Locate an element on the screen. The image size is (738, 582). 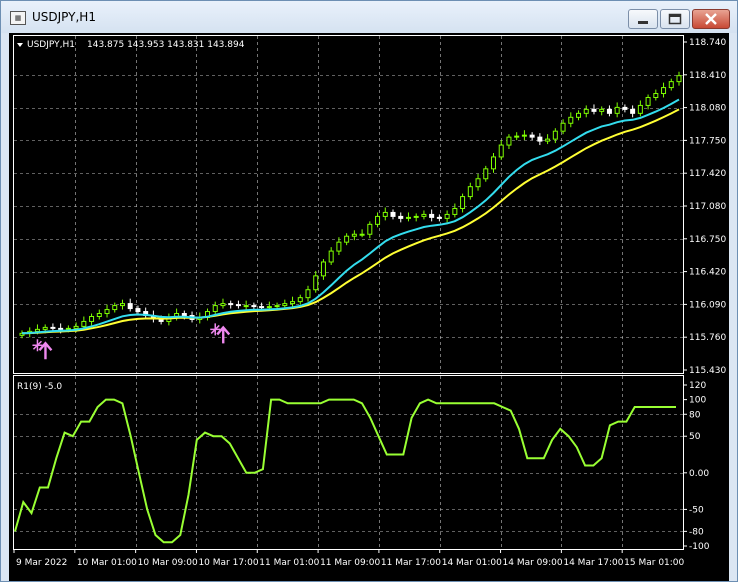
maximize-icon is located at coordinates (675, 19).